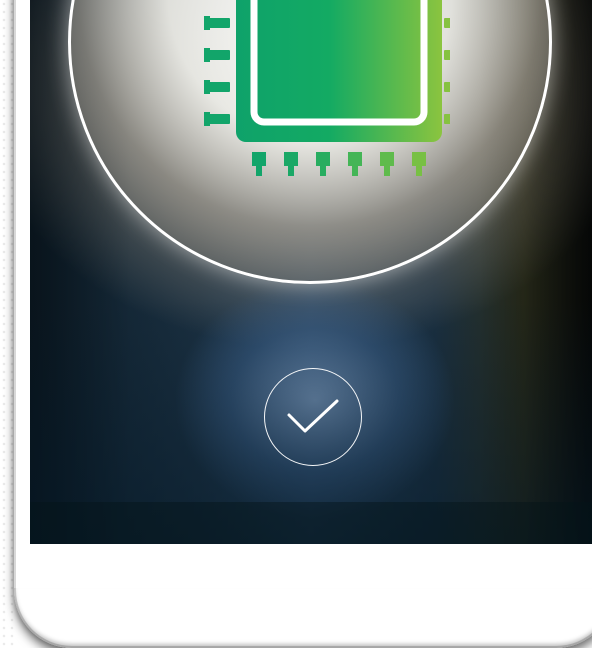 The width and height of the screenshot is (592, 648). Describe the element at coordinates (7, 324) in the screenshot. I see `background-dot-pattern` at that location.